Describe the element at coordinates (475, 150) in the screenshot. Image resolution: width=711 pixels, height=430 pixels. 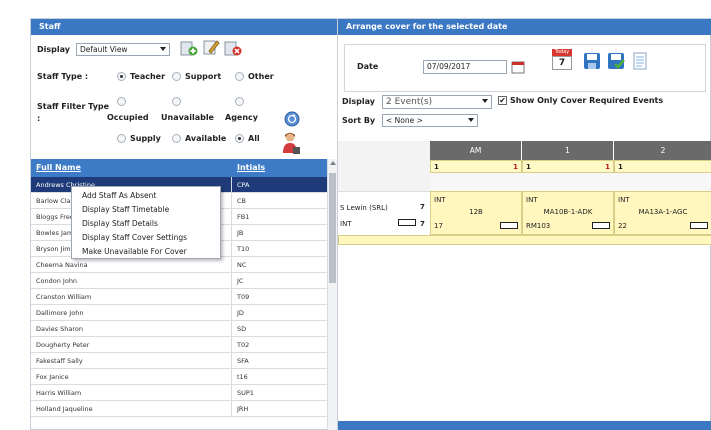
I see `grid-header-am: AM` at that location.